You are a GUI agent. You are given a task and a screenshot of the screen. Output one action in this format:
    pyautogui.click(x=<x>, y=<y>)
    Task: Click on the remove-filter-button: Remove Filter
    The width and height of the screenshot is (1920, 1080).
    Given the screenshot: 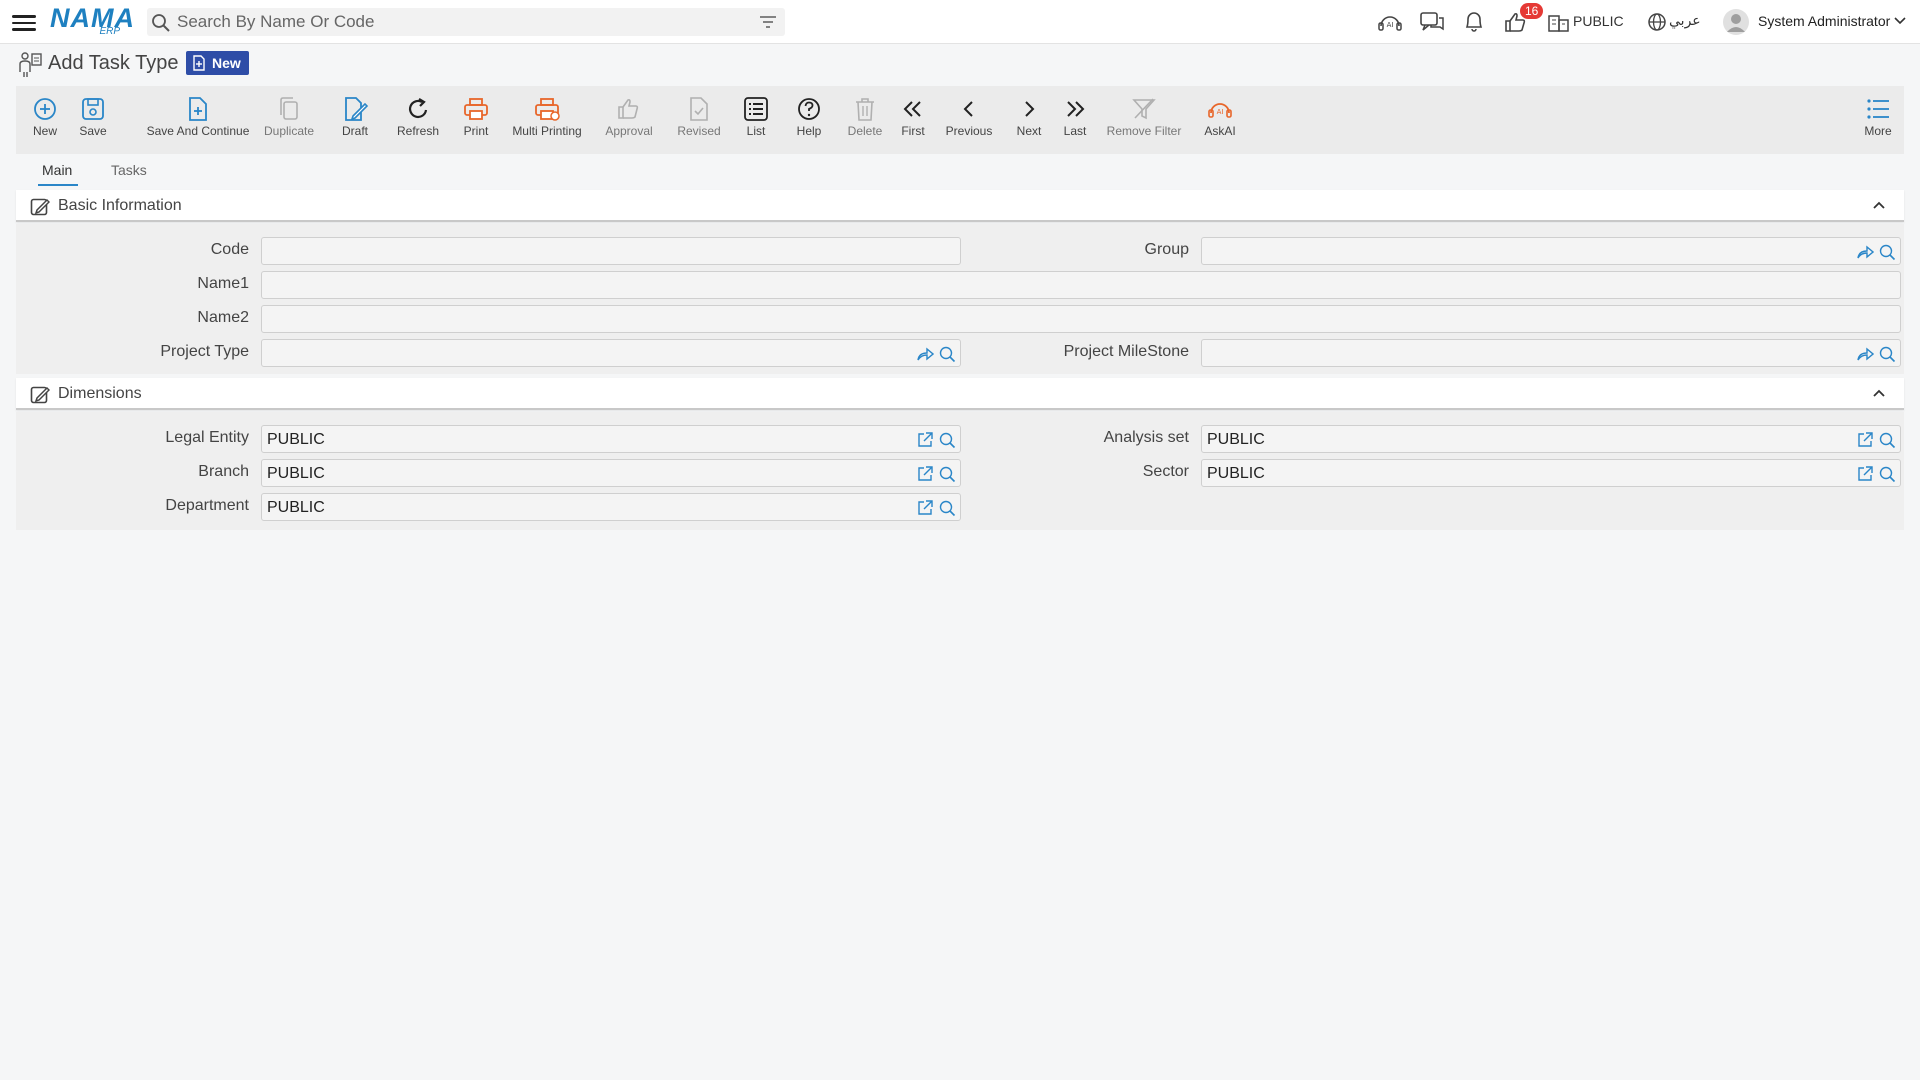 What is the action you would take?
    pyautogui.click(x=1144, y=120)
    